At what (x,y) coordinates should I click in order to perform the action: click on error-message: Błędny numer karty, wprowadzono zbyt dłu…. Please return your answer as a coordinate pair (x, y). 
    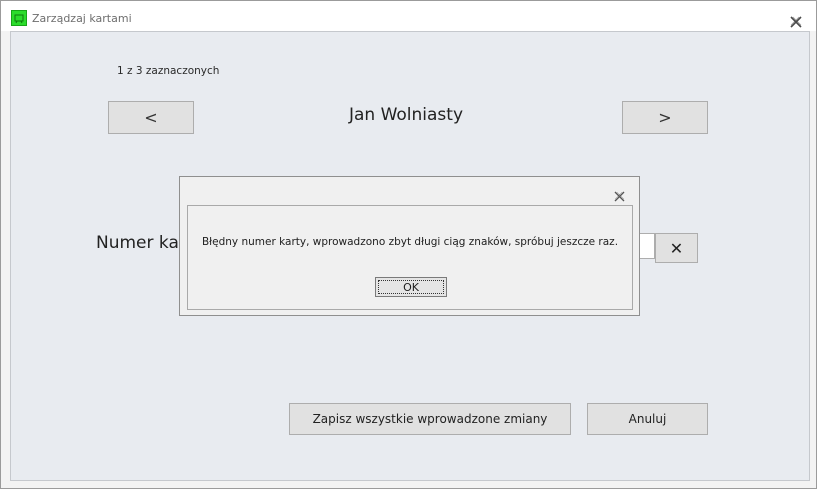
    Looking at the image, I should click on (410, 242).